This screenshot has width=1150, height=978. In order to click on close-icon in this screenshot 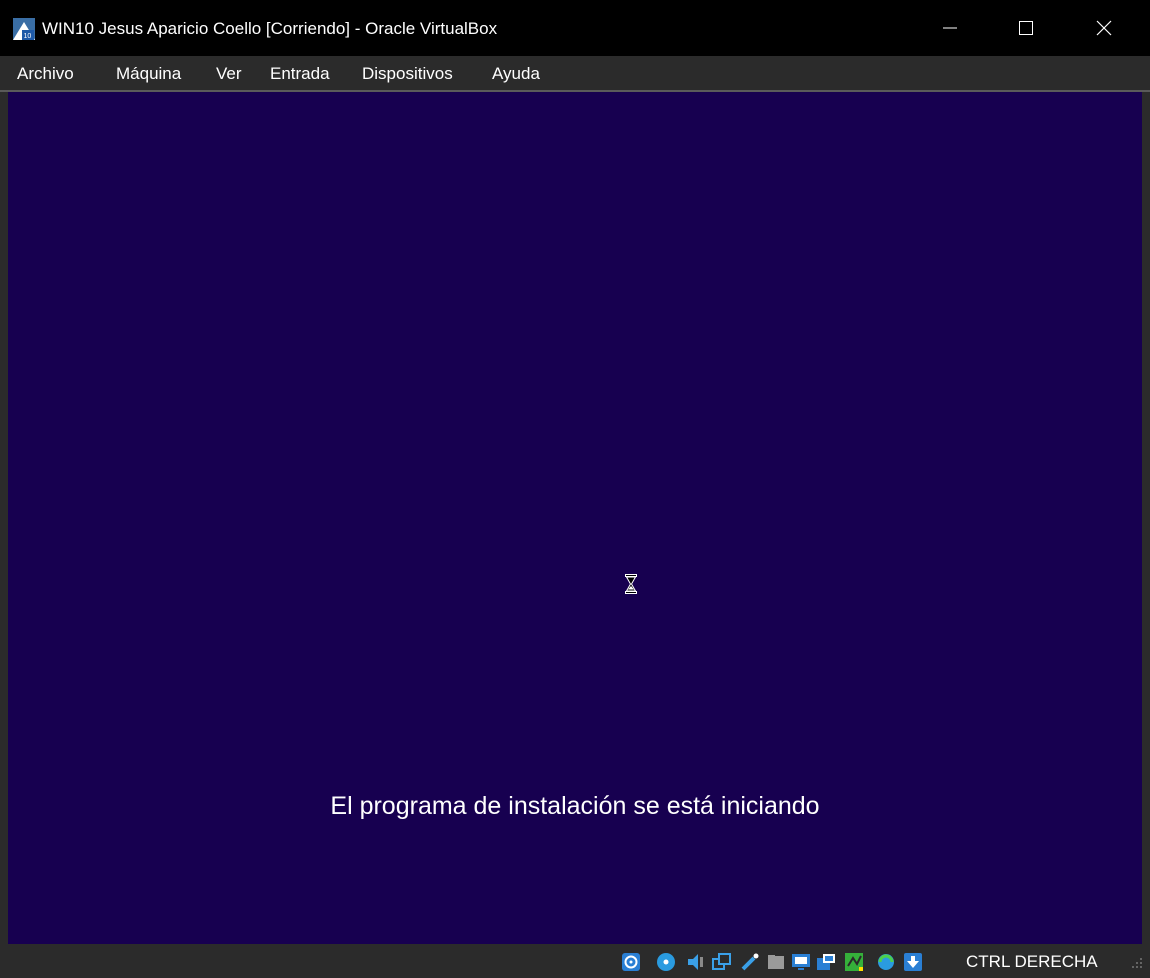, I will do `click(1104, 28)`.